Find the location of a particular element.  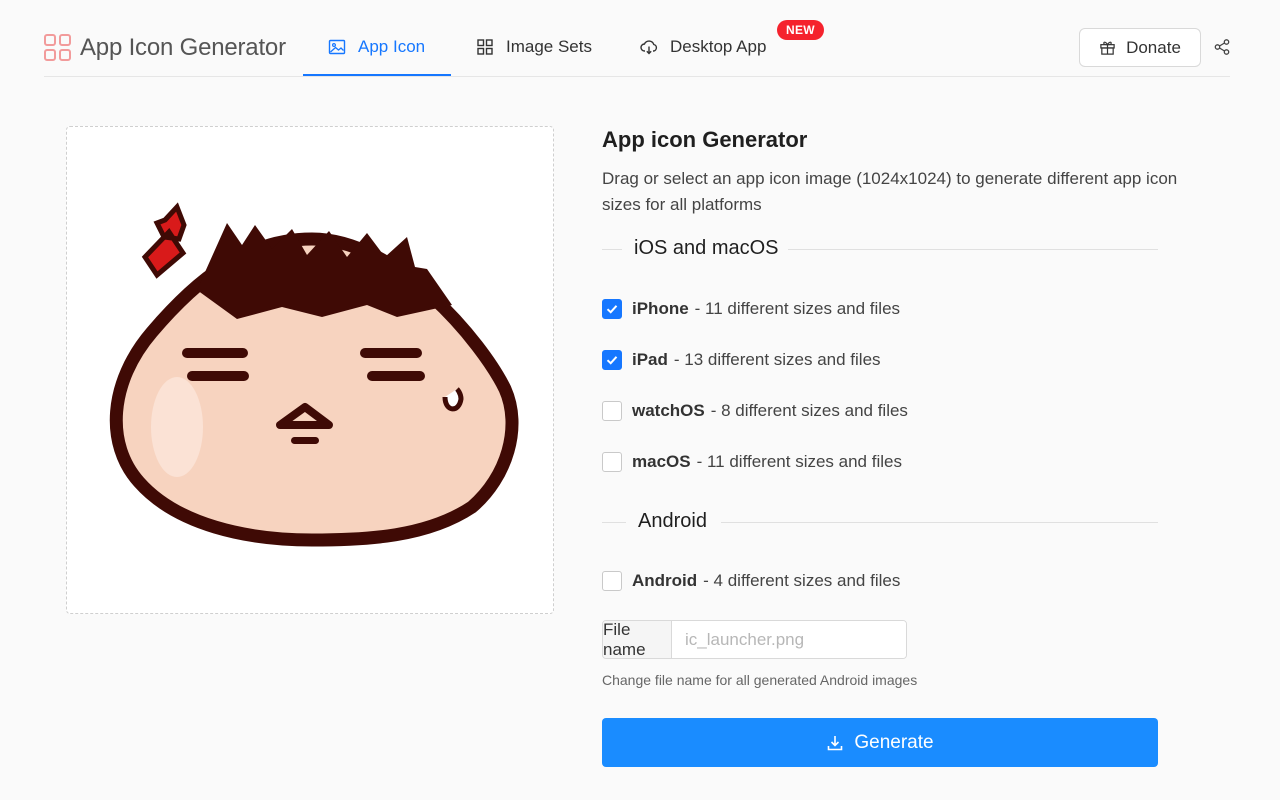

logo: App Icon Generator is located at coordinates (165, 48).